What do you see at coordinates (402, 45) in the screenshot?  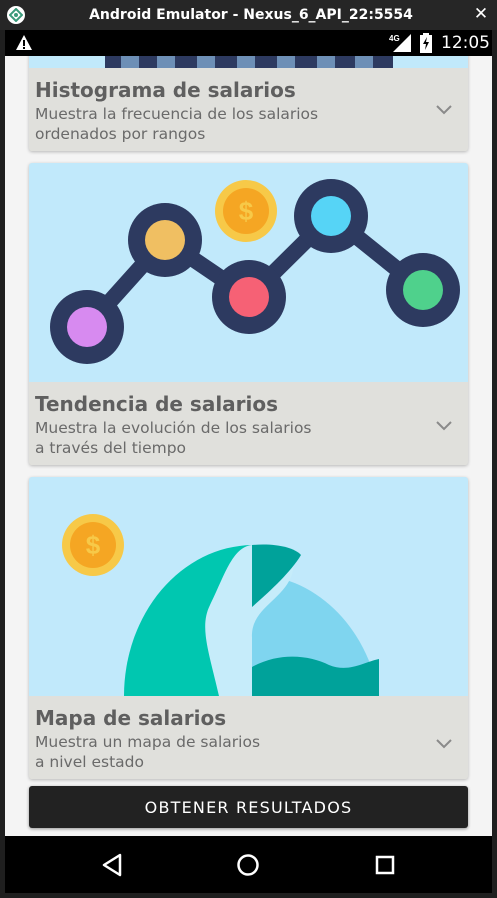 I see `signal-icon` at bounding box center [402, 45].